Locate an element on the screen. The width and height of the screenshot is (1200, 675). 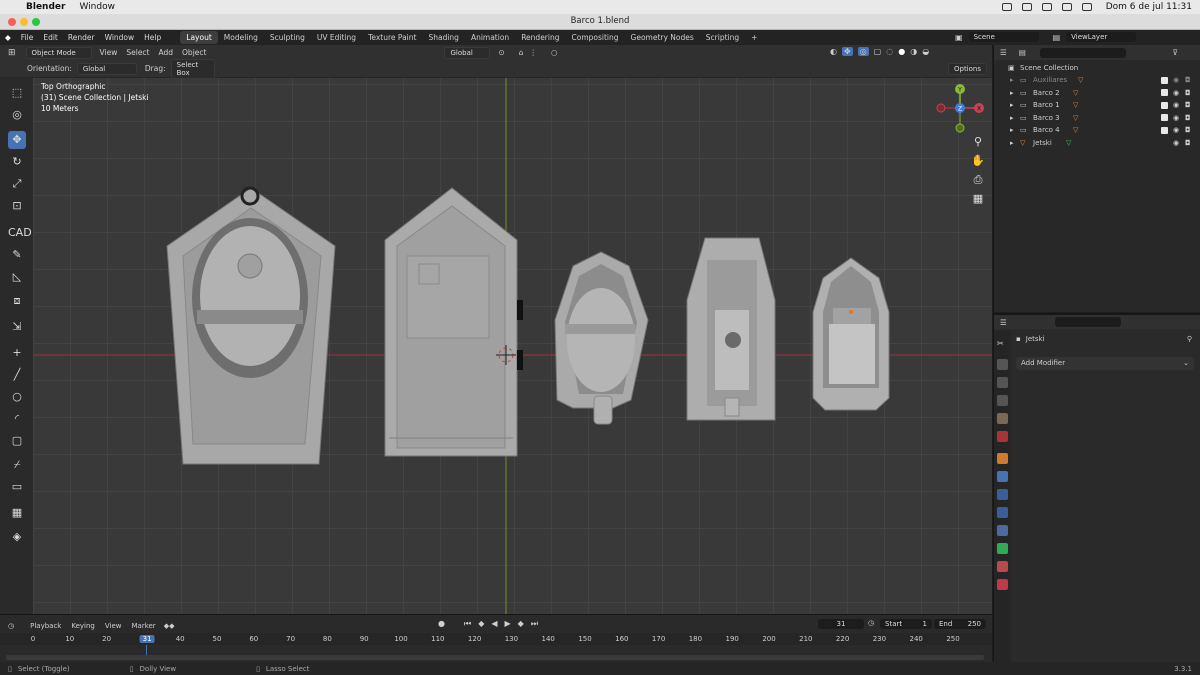
gizmo-toggle-icon: ✥ is located at coordinates (847, 51).